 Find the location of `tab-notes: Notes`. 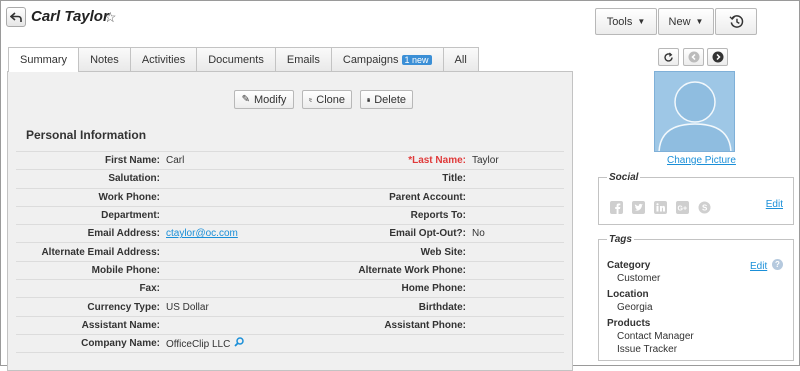

tab-notes: Notes is located at coordinates (104, 59).